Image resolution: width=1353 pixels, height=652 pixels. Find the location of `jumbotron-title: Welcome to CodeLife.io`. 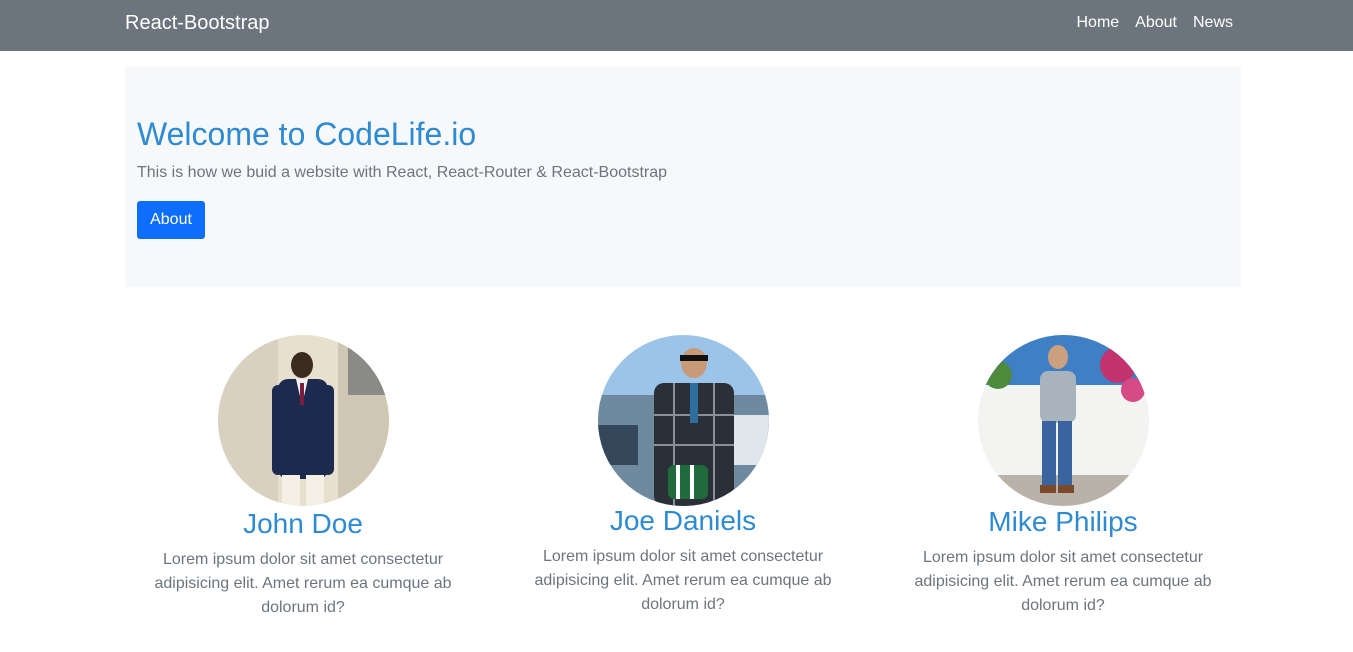

jumbotron-title: Welcome to CodeLife.io is located at coordinates (307, 134).